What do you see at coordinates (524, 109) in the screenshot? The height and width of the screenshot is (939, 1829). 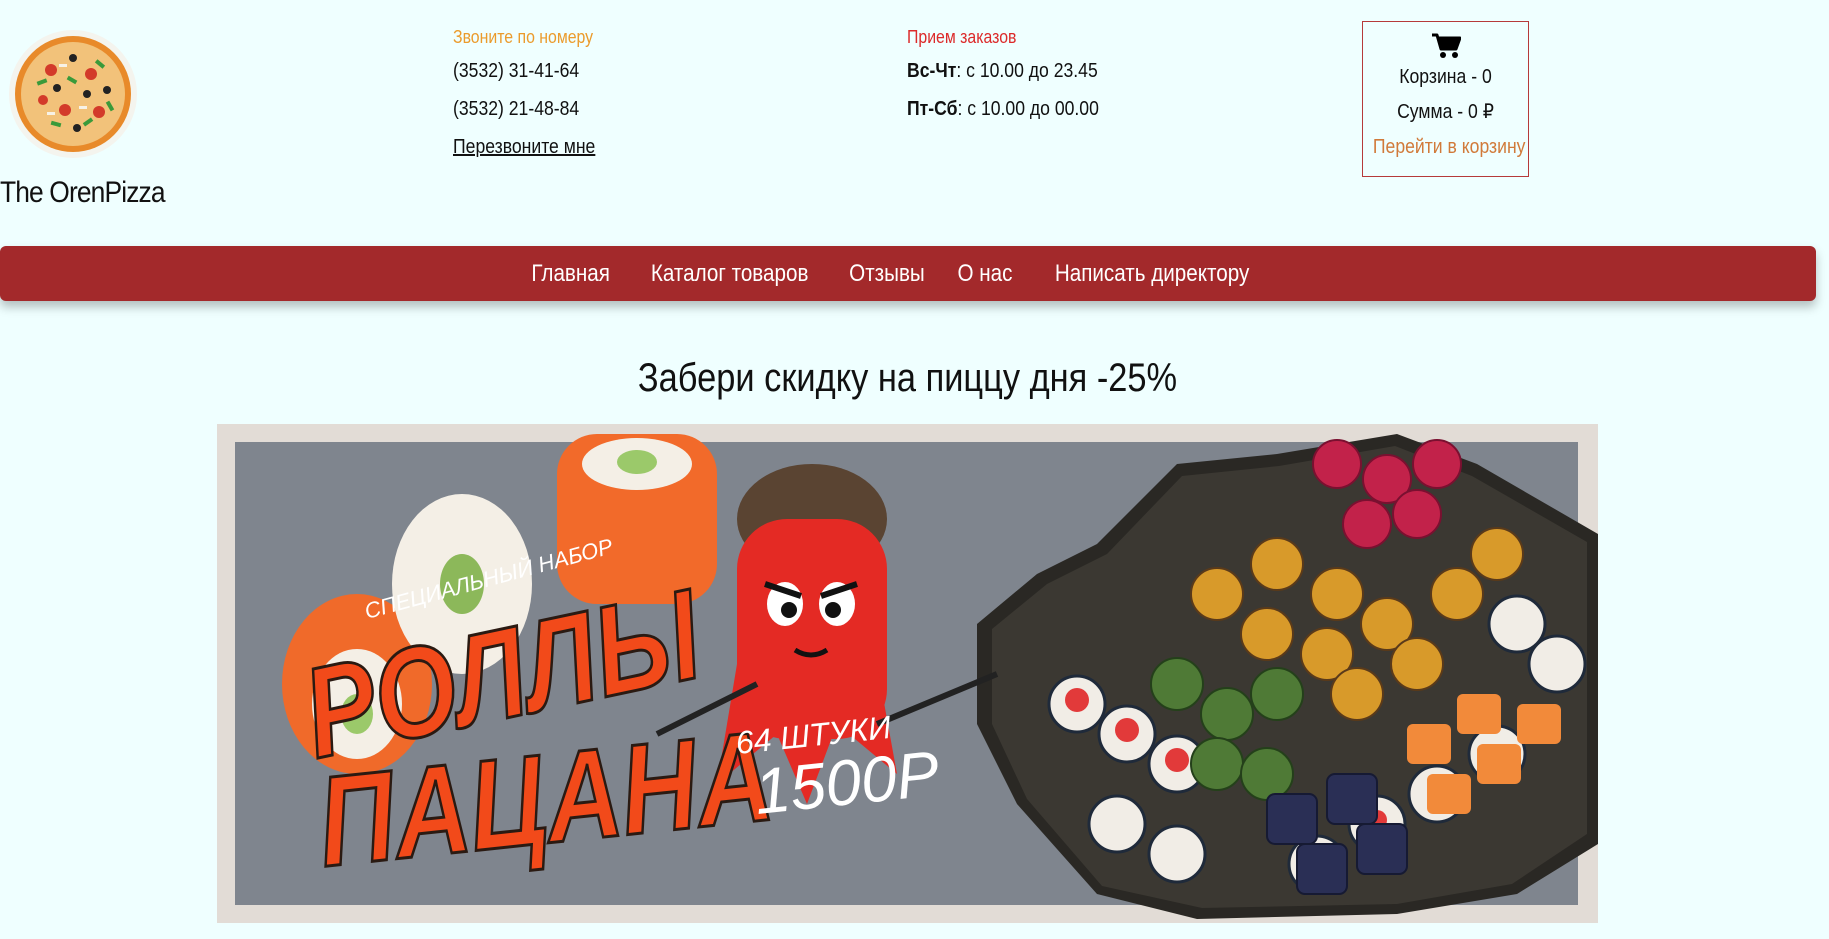 I see `phone-2: (3532) 21-48-84` at bounding box center [524, 109].